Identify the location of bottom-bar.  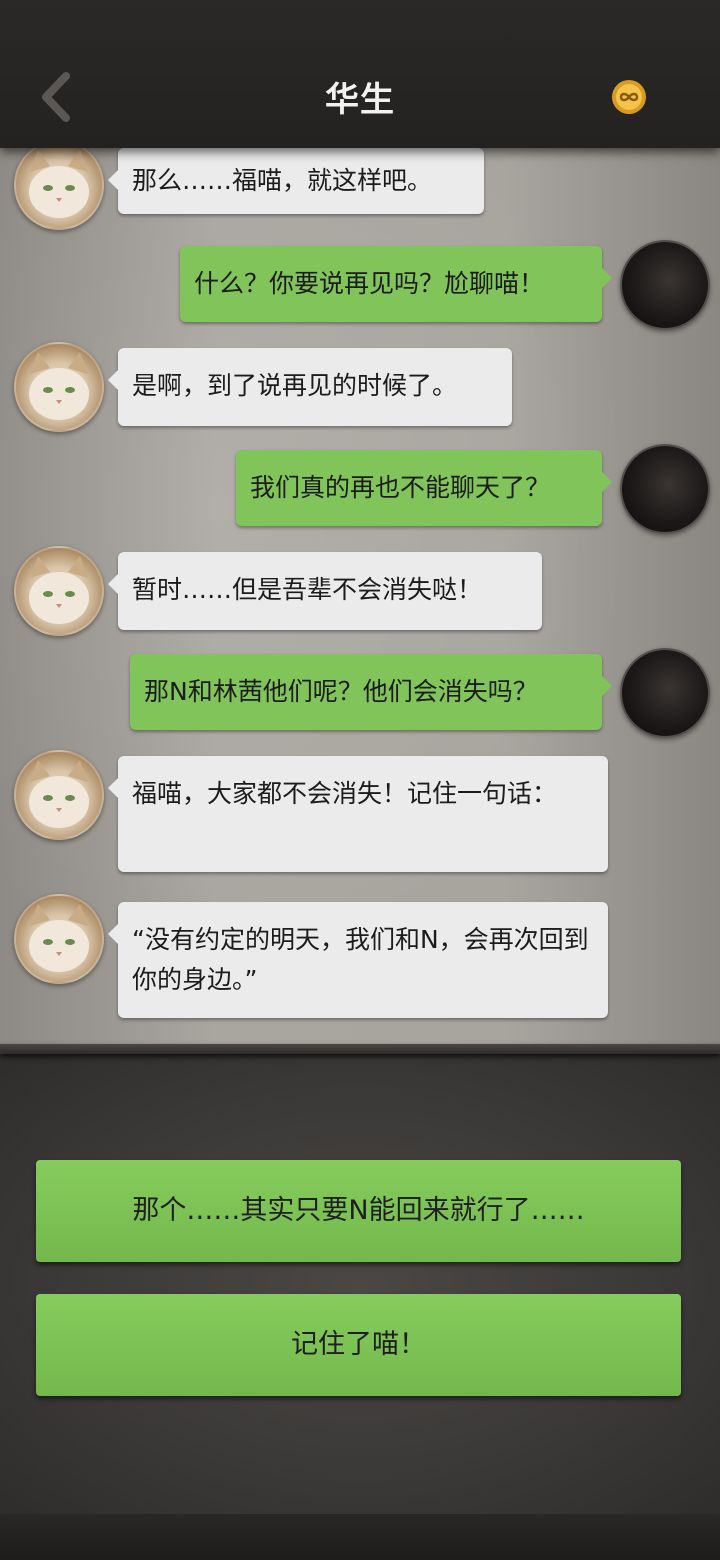
(360, 1537).